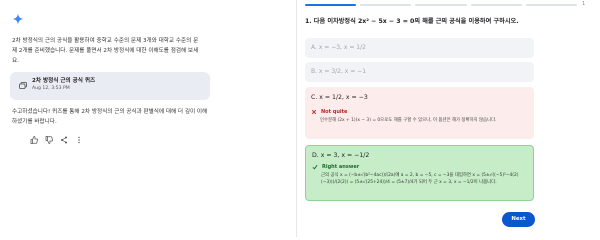 Image resolution: width=600 pixels, height=240 pixels. What do you see at coordinates (314, 112) in the screenshot?
I see `close-icon` at bounding box center [314, 112].